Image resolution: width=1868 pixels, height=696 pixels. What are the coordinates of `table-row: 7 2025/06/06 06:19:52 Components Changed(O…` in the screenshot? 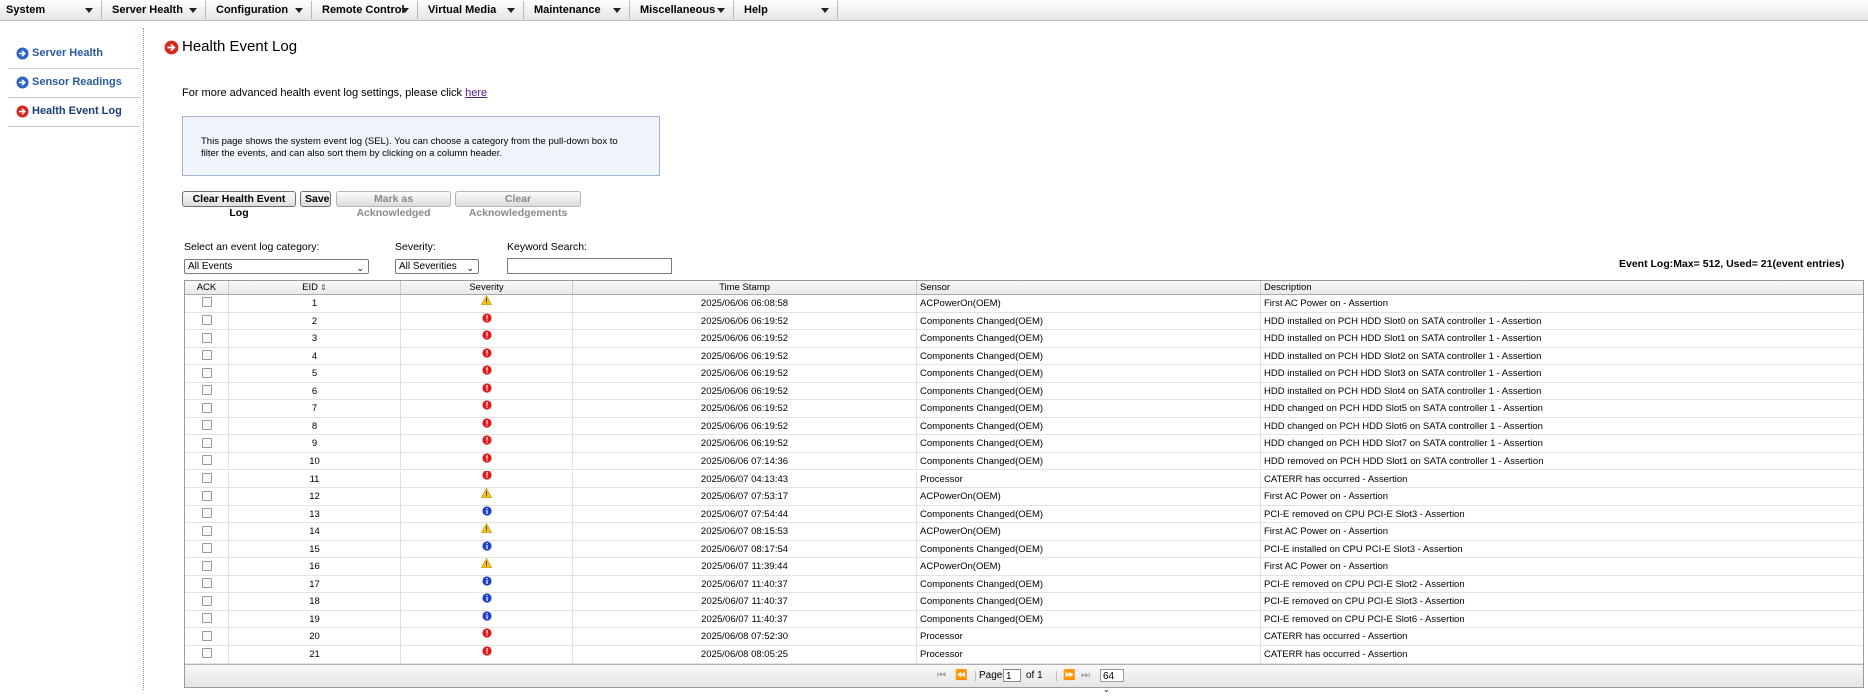 It's located at (1024, 409).